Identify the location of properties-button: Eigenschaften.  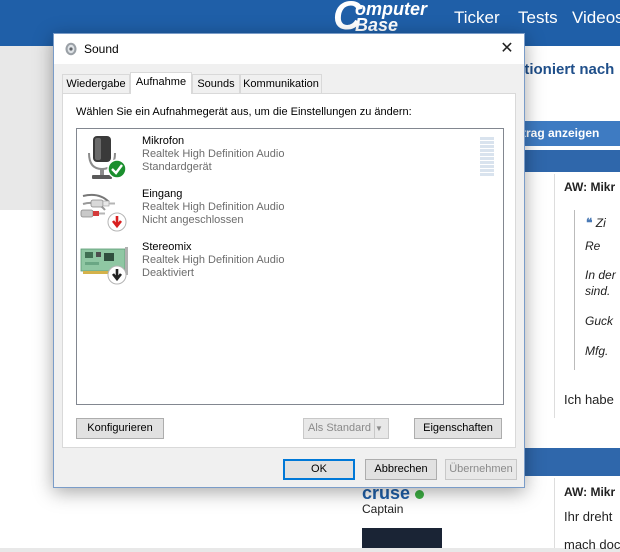
(458, 428).